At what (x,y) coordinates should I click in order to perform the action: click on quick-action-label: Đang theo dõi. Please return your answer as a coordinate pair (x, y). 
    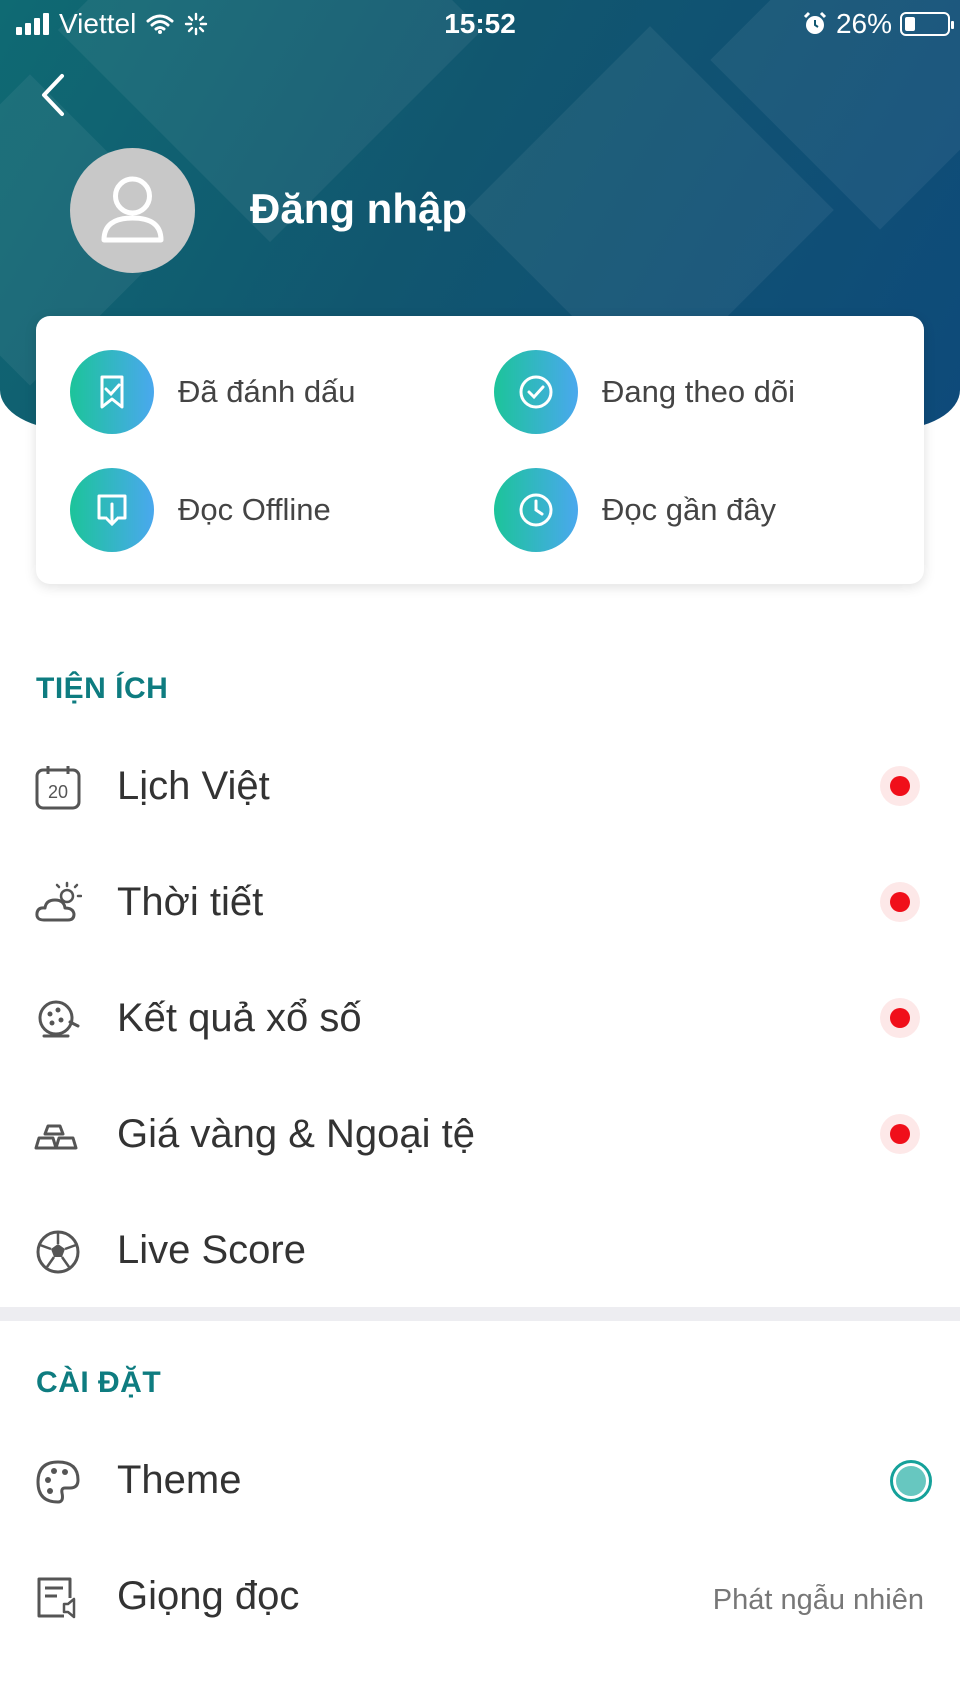
    Looking at the image, I should click on (699, 391).